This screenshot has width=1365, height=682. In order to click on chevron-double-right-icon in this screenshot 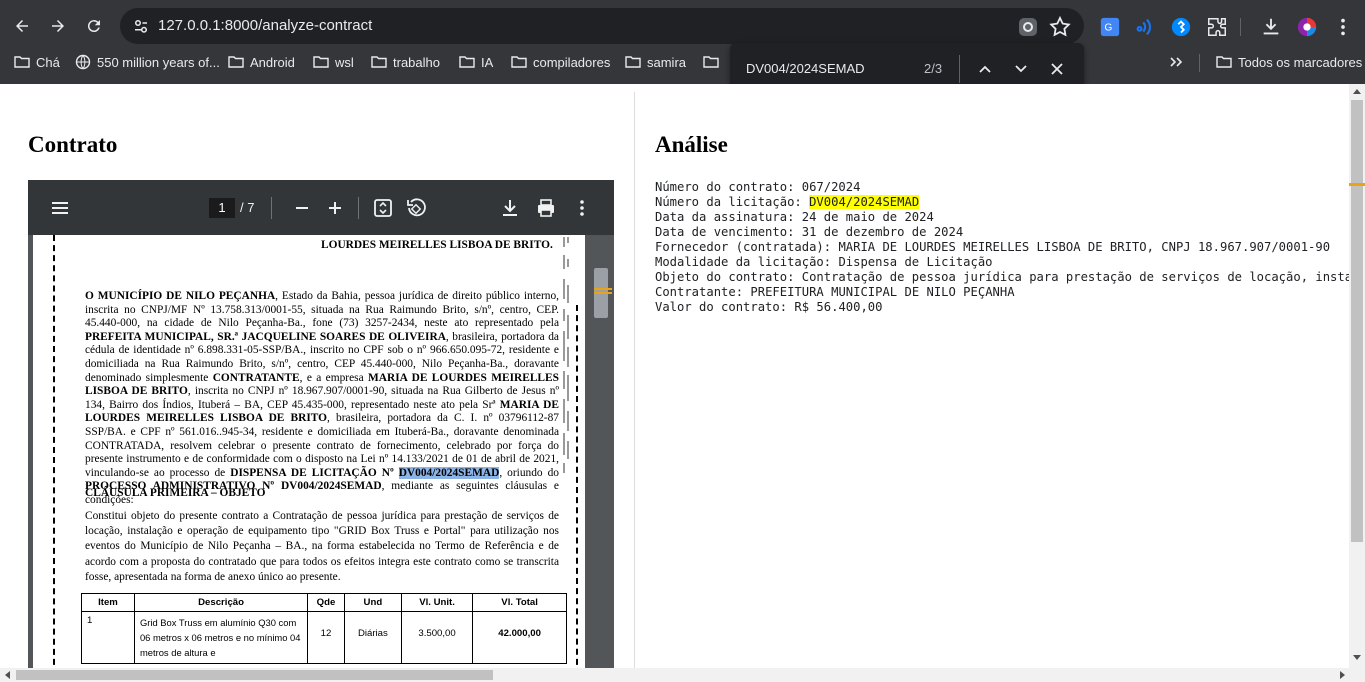, I will do `click(1176, 62)`.